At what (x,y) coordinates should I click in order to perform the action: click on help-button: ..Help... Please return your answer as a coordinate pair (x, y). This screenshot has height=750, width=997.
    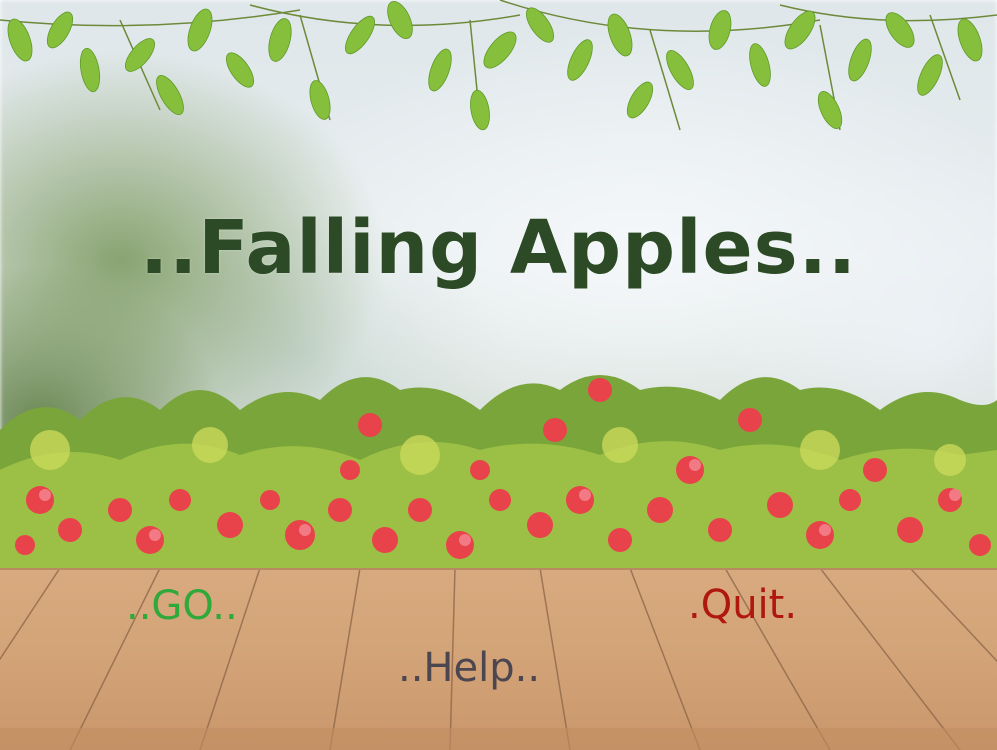
    Looking at the image, I should click on (469, 668).